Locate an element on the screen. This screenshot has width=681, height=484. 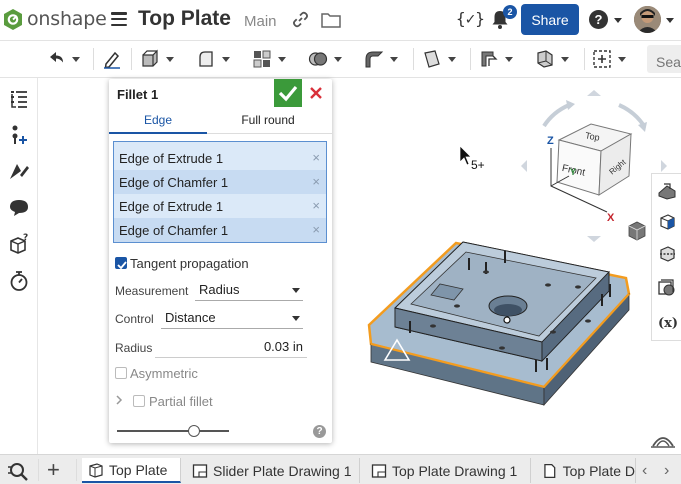
extrude-caret is located at coordinates (170, 59).